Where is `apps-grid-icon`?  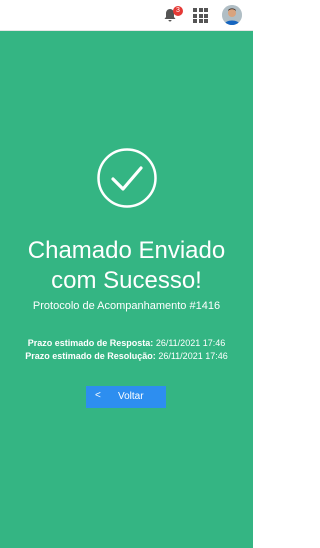
apps-grid-icon is located at coordinates (200, 15).